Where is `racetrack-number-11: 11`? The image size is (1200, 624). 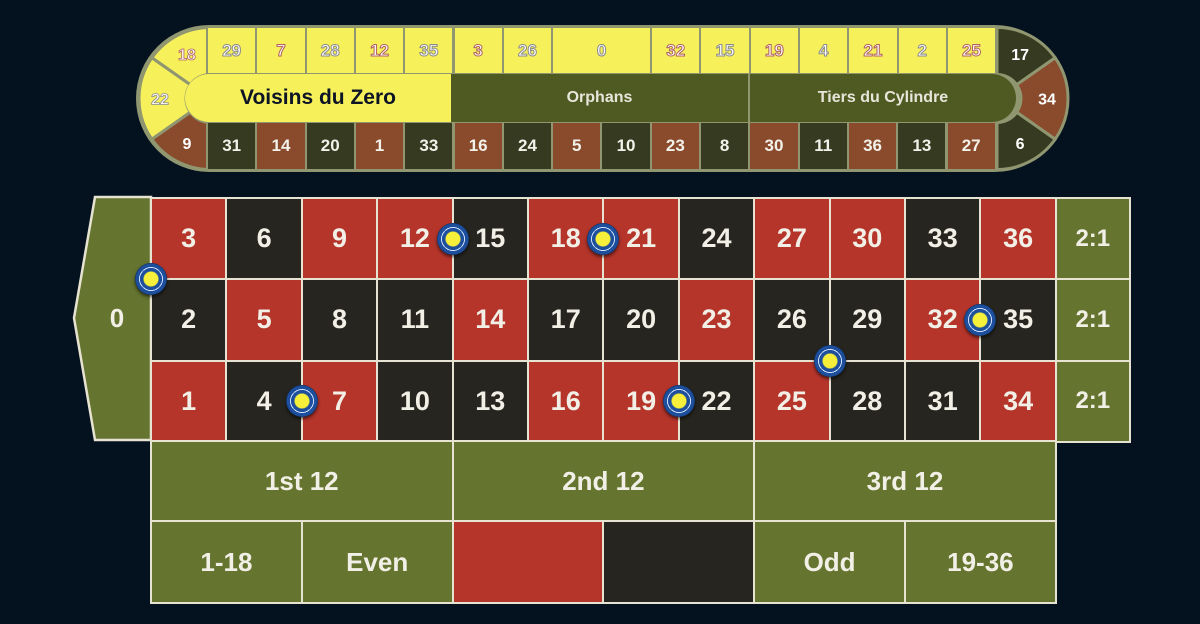 racetrack-number-11: 11 is located at coordinates (823, 146).